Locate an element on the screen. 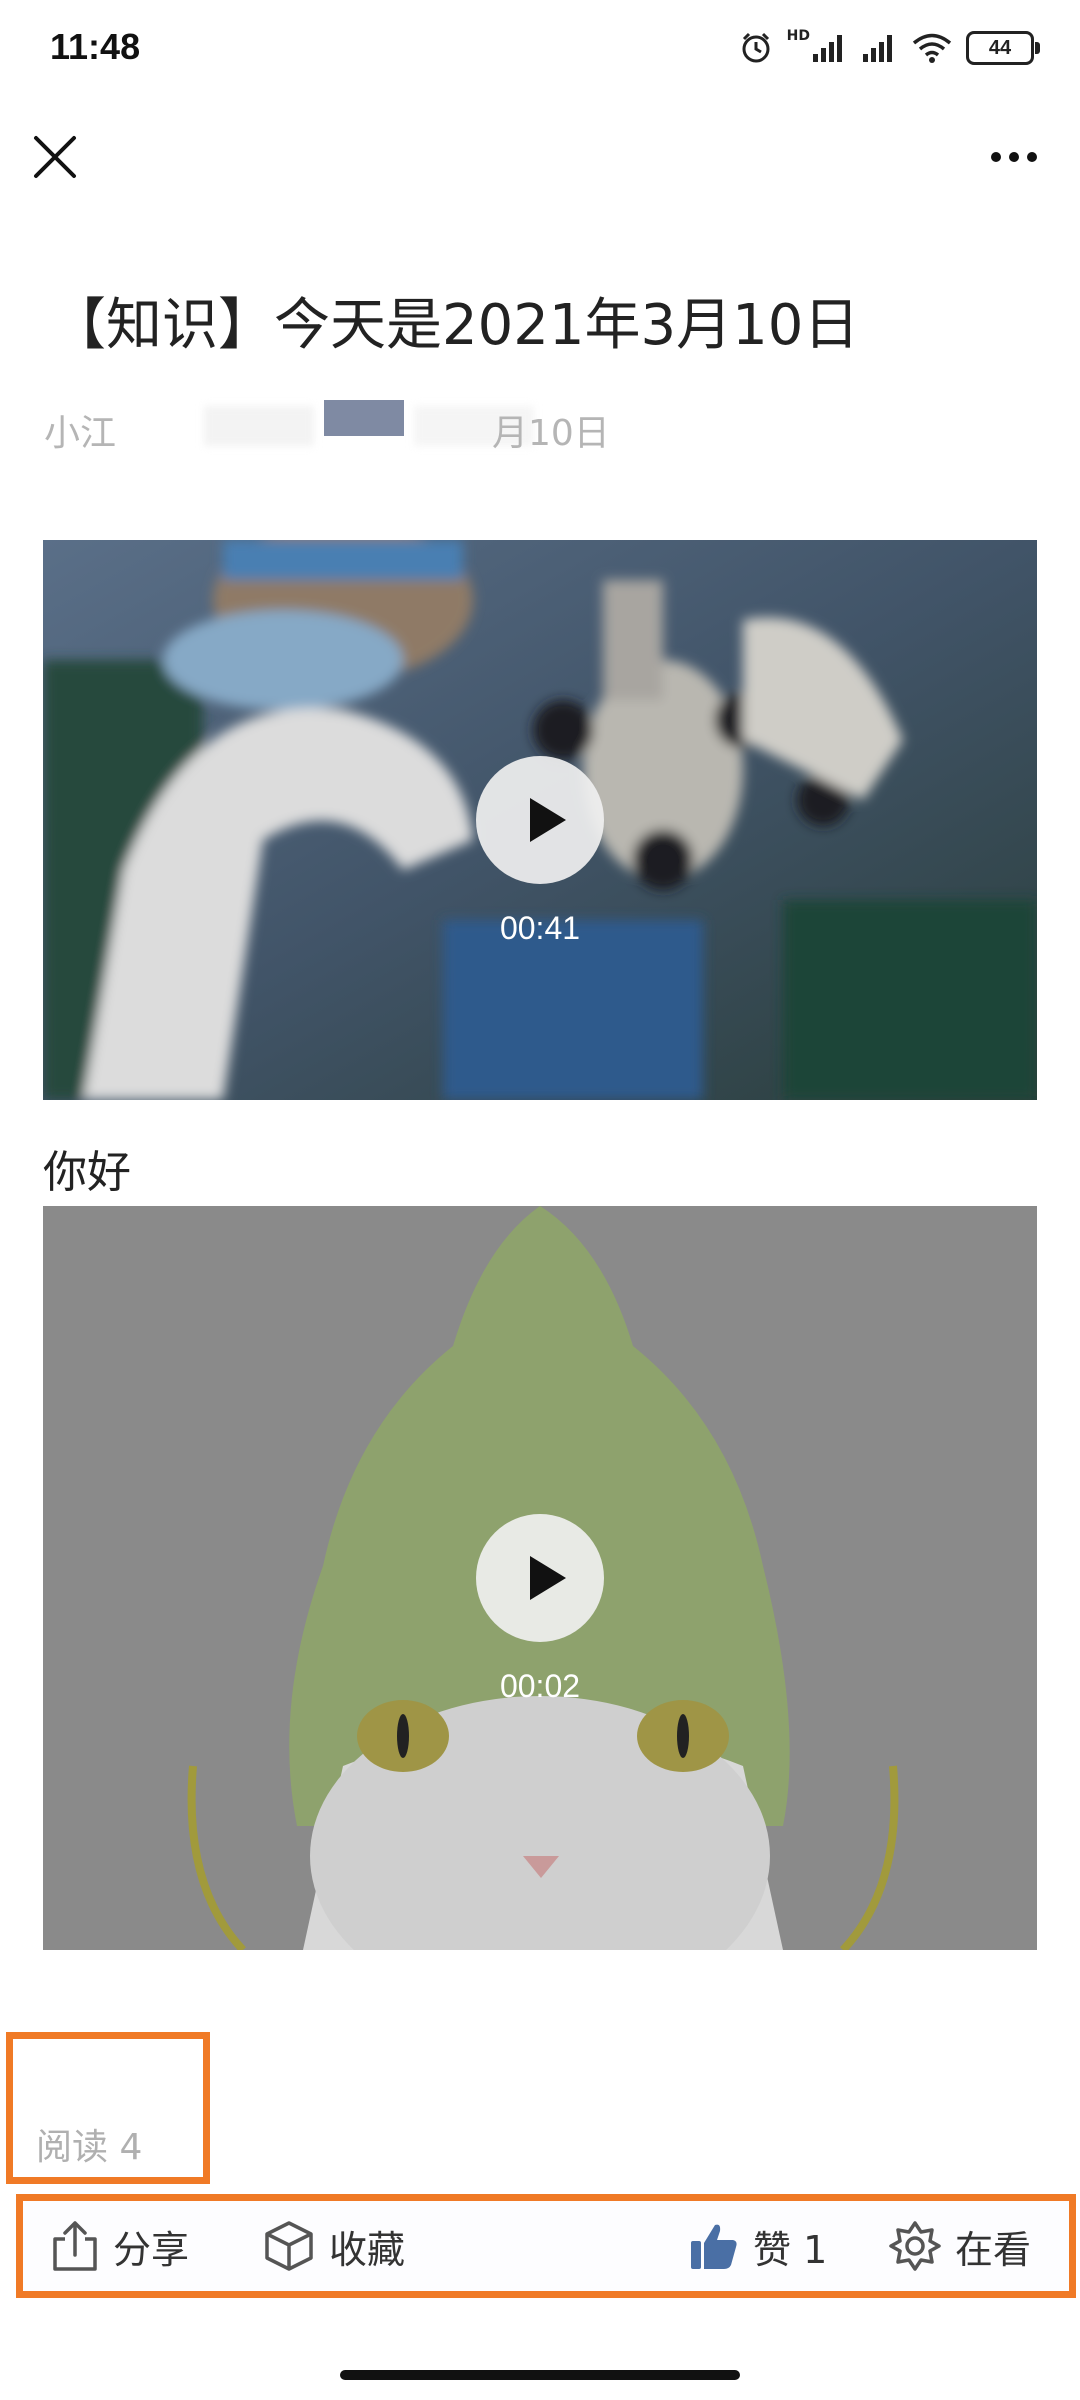 The height and width of the screenshot is (2400, 1080). author-name: 小江 is located at coordinates (80, 430).